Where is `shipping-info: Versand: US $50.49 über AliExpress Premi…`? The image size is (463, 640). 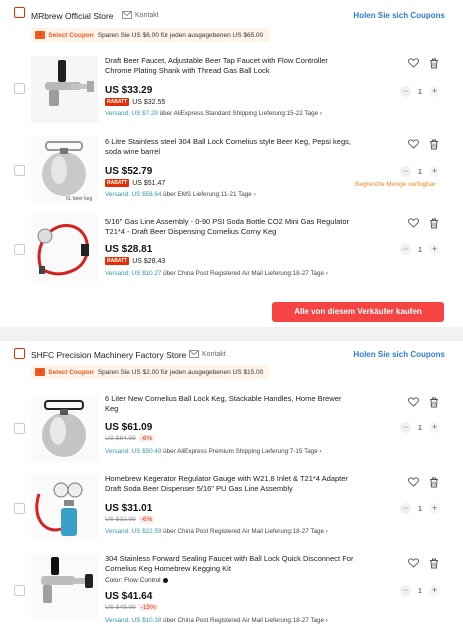
shipping-info: Versand: US $50.49 über AliExpress Premi… is located at coordinates (213, 451).